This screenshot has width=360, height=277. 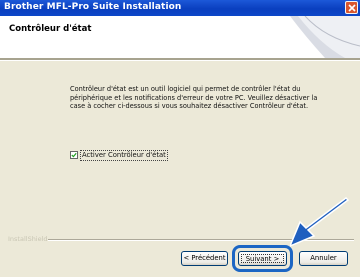 I want to click on checkmark-icon, so click(x=74, y=155).